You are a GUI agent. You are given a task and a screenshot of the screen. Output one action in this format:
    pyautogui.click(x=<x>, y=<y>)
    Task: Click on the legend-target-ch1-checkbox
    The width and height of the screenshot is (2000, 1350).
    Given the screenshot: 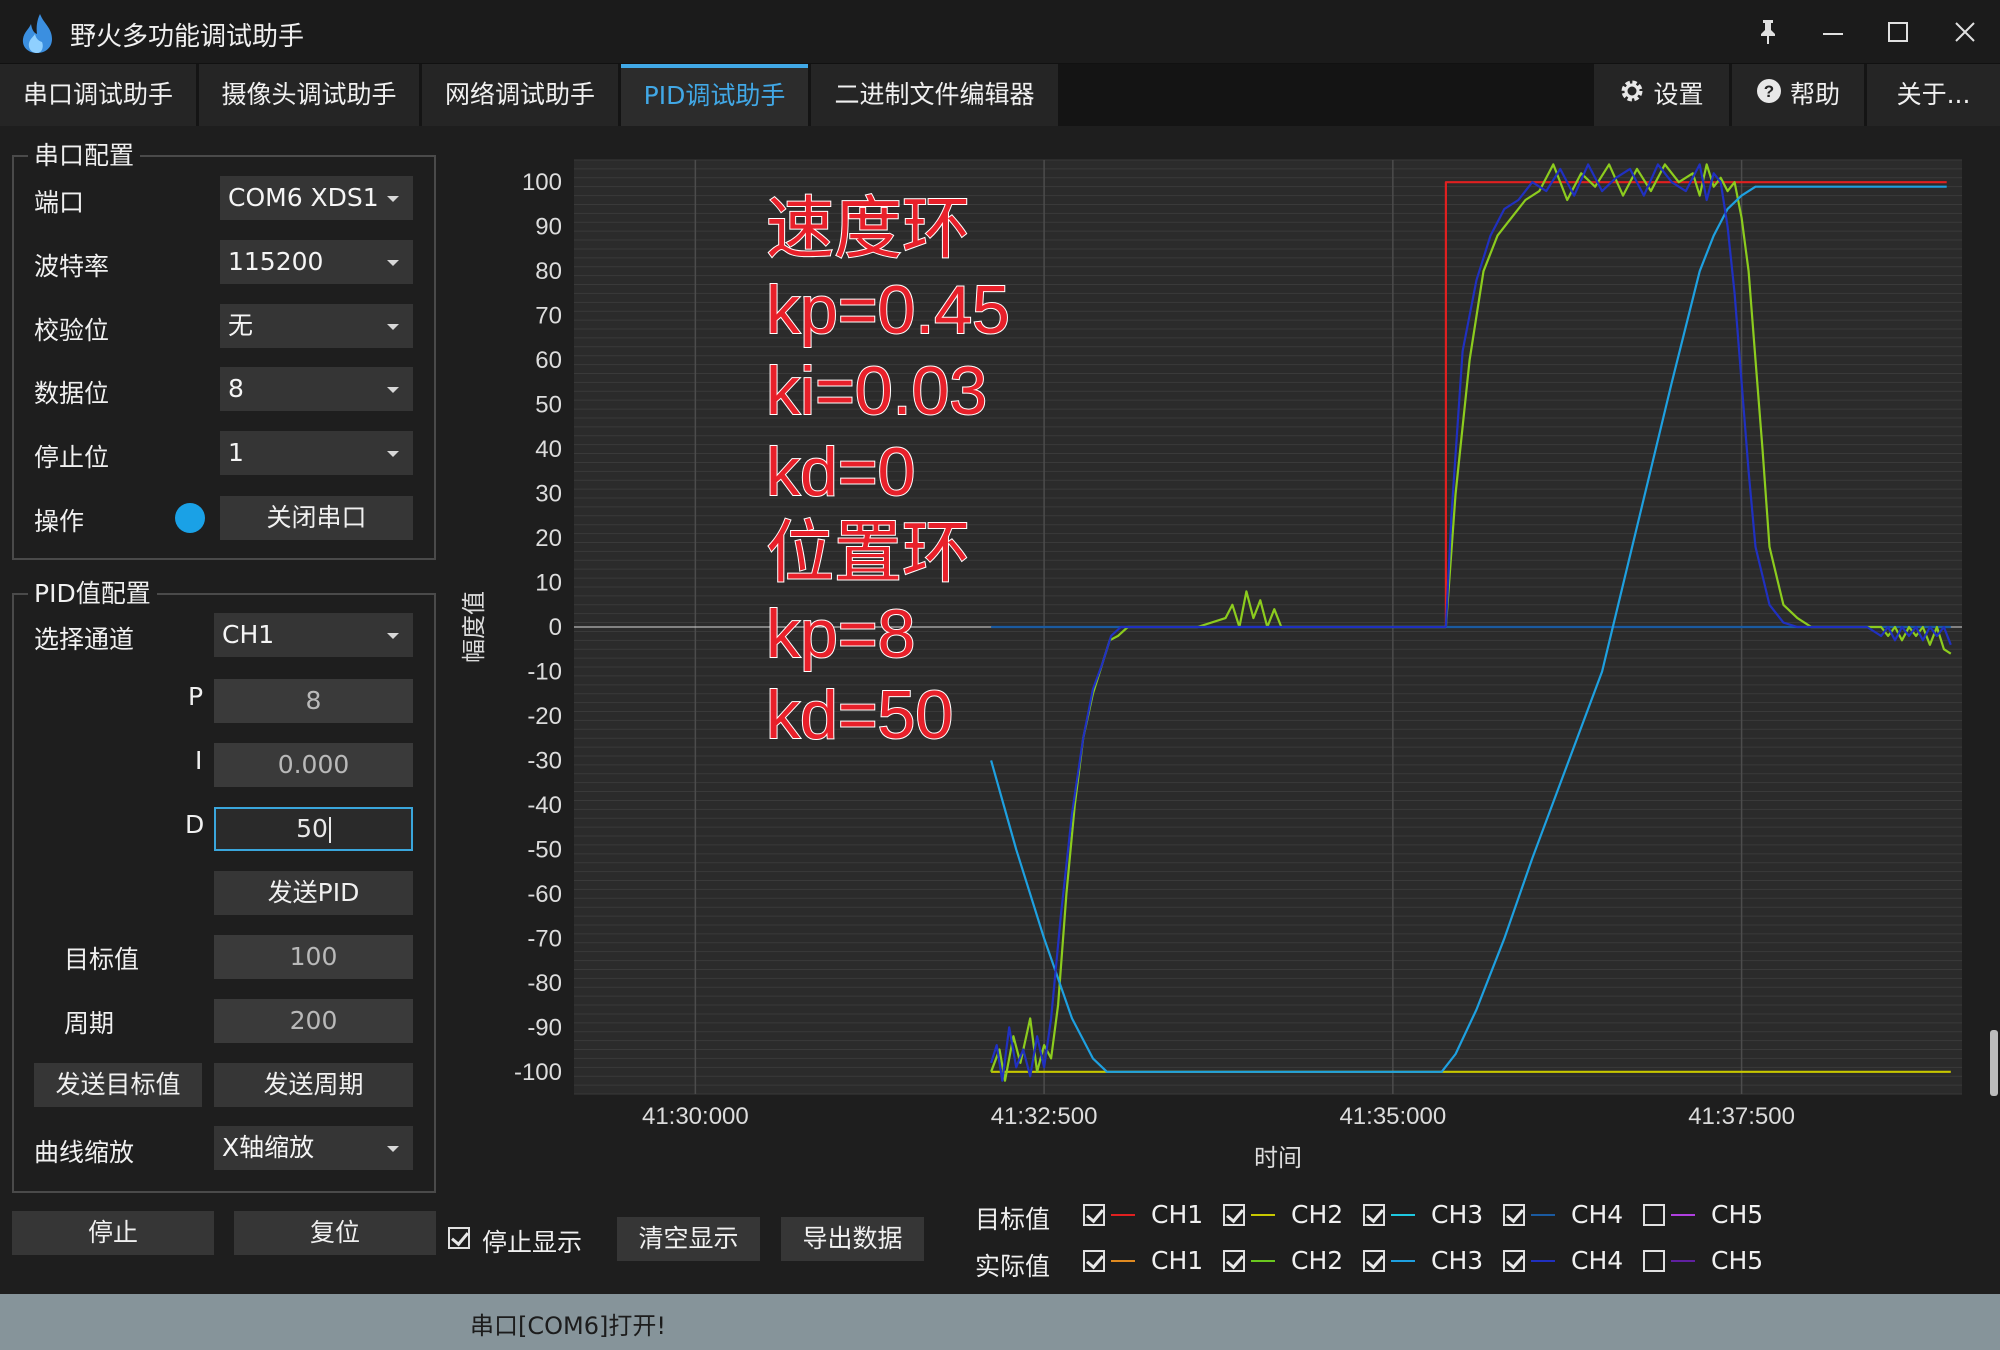 What is the action you would take?
    pyautogui.click(x=1094, y=1215)
    